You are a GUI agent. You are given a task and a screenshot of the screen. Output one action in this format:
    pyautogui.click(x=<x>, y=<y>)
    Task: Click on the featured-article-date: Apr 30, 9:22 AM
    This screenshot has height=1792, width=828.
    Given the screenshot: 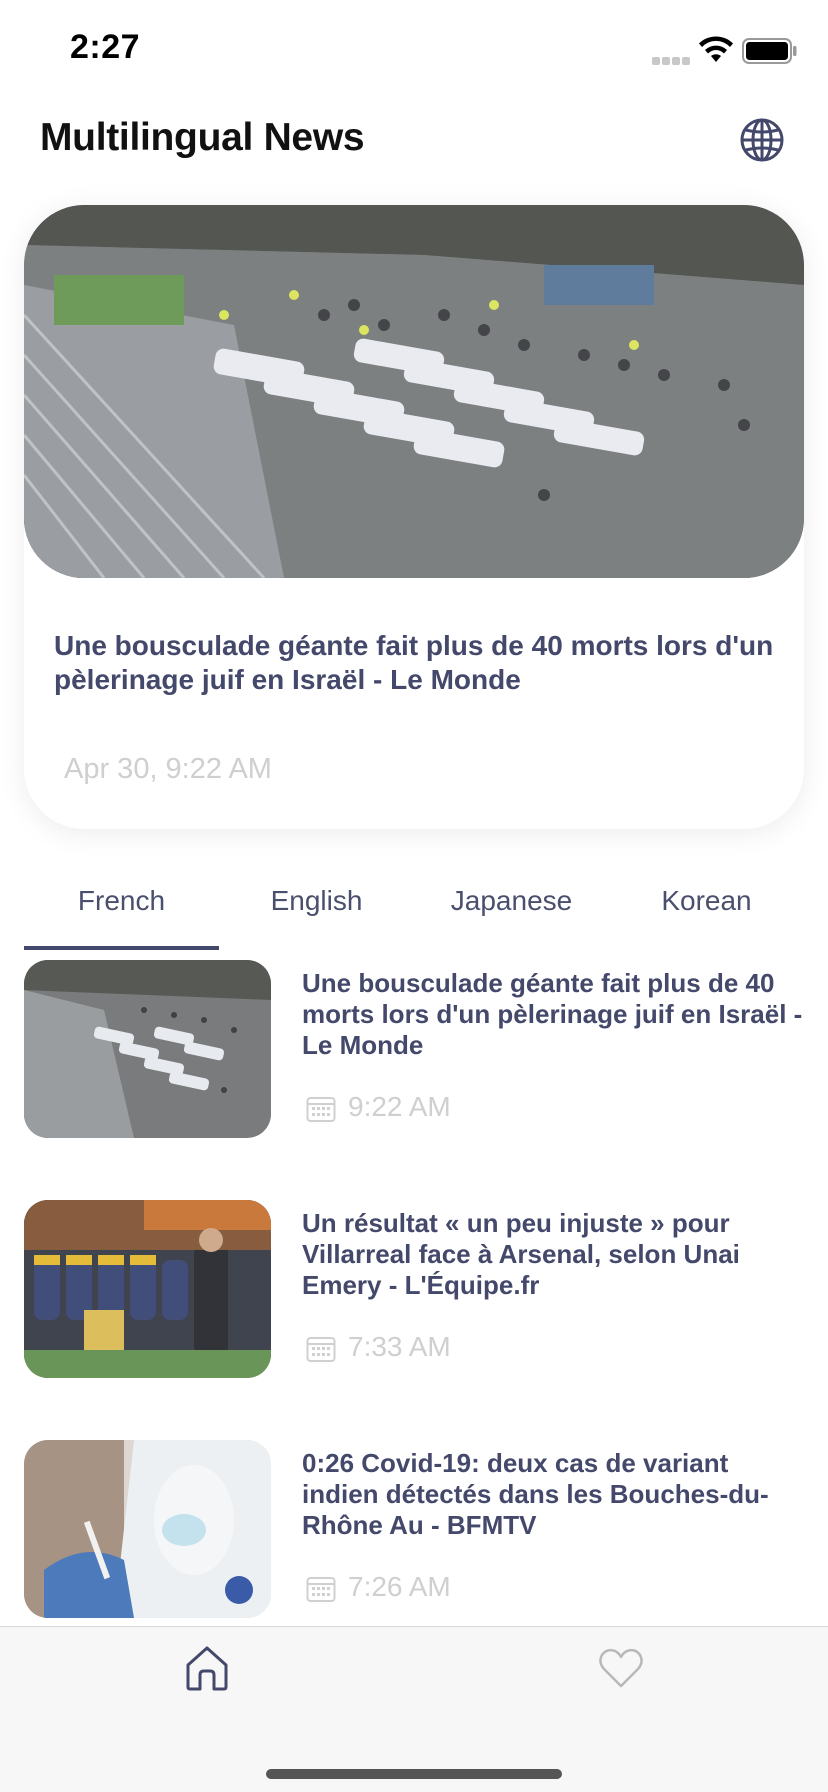 What is the action you would take?
    pyautogui.click(x=168, y=769)
    